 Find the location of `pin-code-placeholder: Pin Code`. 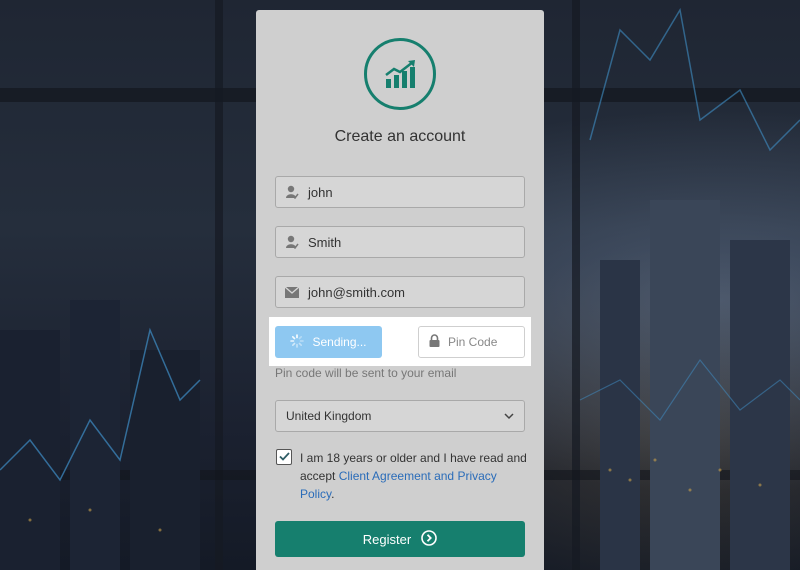

pin-code-placeholder: Pin Code is located at coordinates (473, 342).